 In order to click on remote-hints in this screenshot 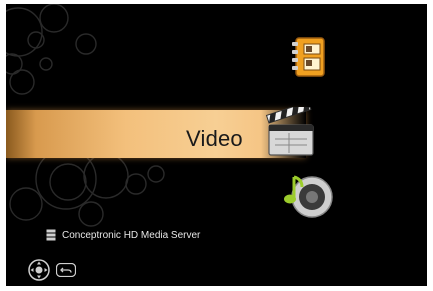, I will do `click(52, 270)`.